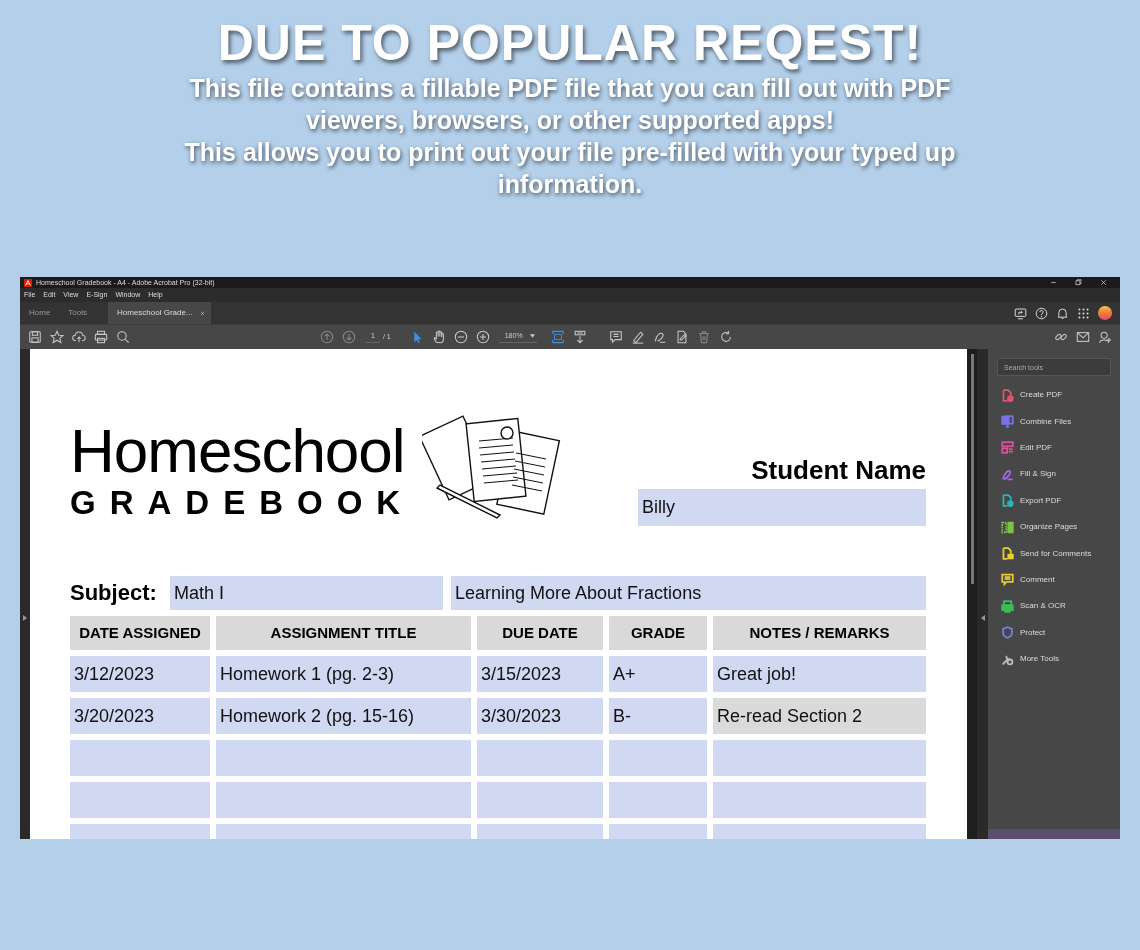  Describe the element at coordinates (615, 337) in the screenshot. I see `comment-icon` at that location.